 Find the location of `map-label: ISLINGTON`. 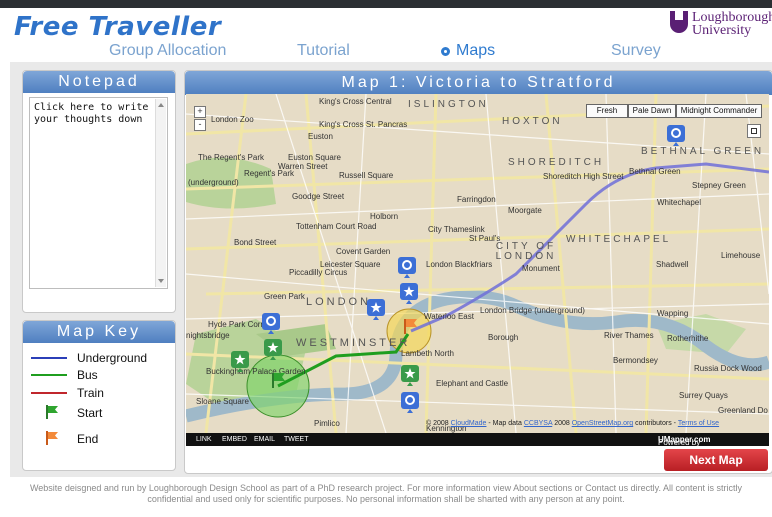

map-label: ISLINGTON is located at coordinates (448, 104).